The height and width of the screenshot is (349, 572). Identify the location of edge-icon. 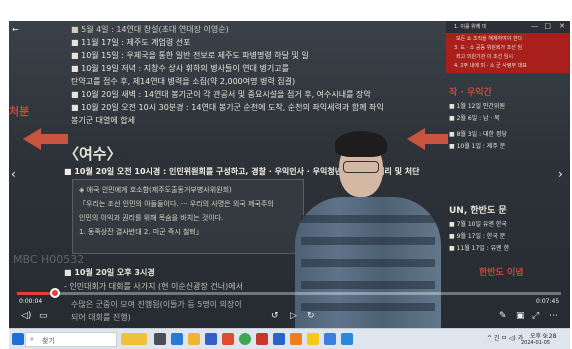
(177, 339).